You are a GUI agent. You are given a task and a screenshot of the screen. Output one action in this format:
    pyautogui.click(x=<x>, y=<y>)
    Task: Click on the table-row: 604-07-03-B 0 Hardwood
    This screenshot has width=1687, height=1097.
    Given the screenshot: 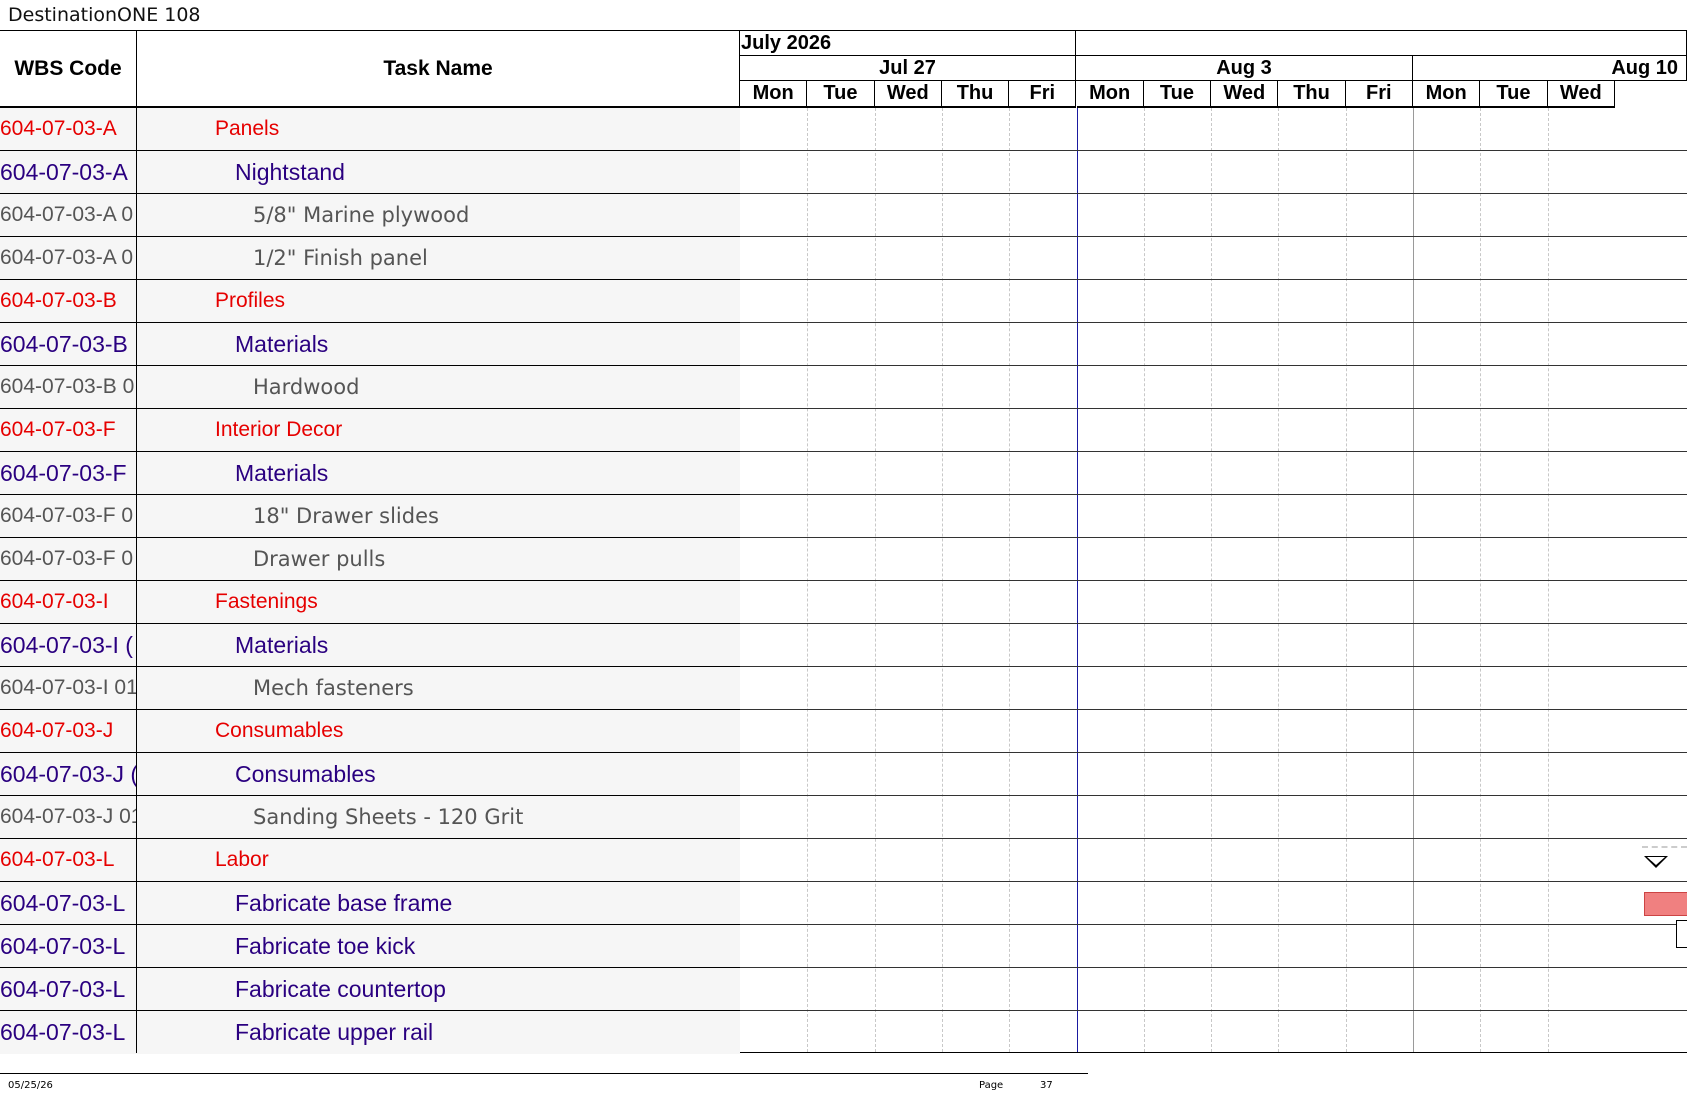 What is the action you would take?
    pyautogui.click(x=370, y=387)
    